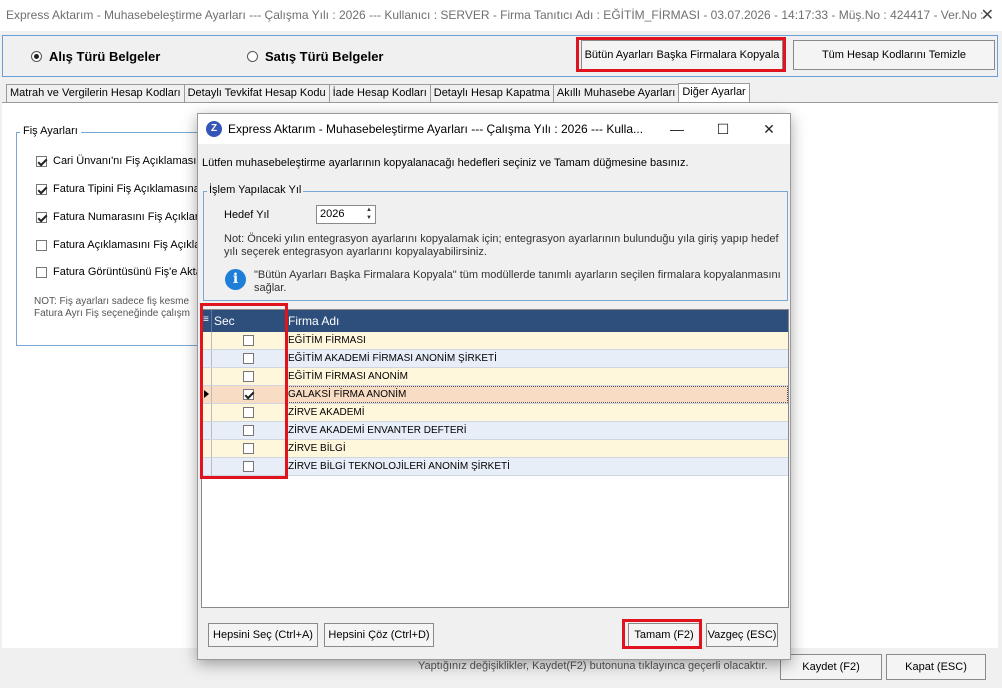 The image size is (1002, 688). I want to click on tab-matrah-vergiler: Matrah ve Vergilerin Hesap Kodları, so click(95, 93).